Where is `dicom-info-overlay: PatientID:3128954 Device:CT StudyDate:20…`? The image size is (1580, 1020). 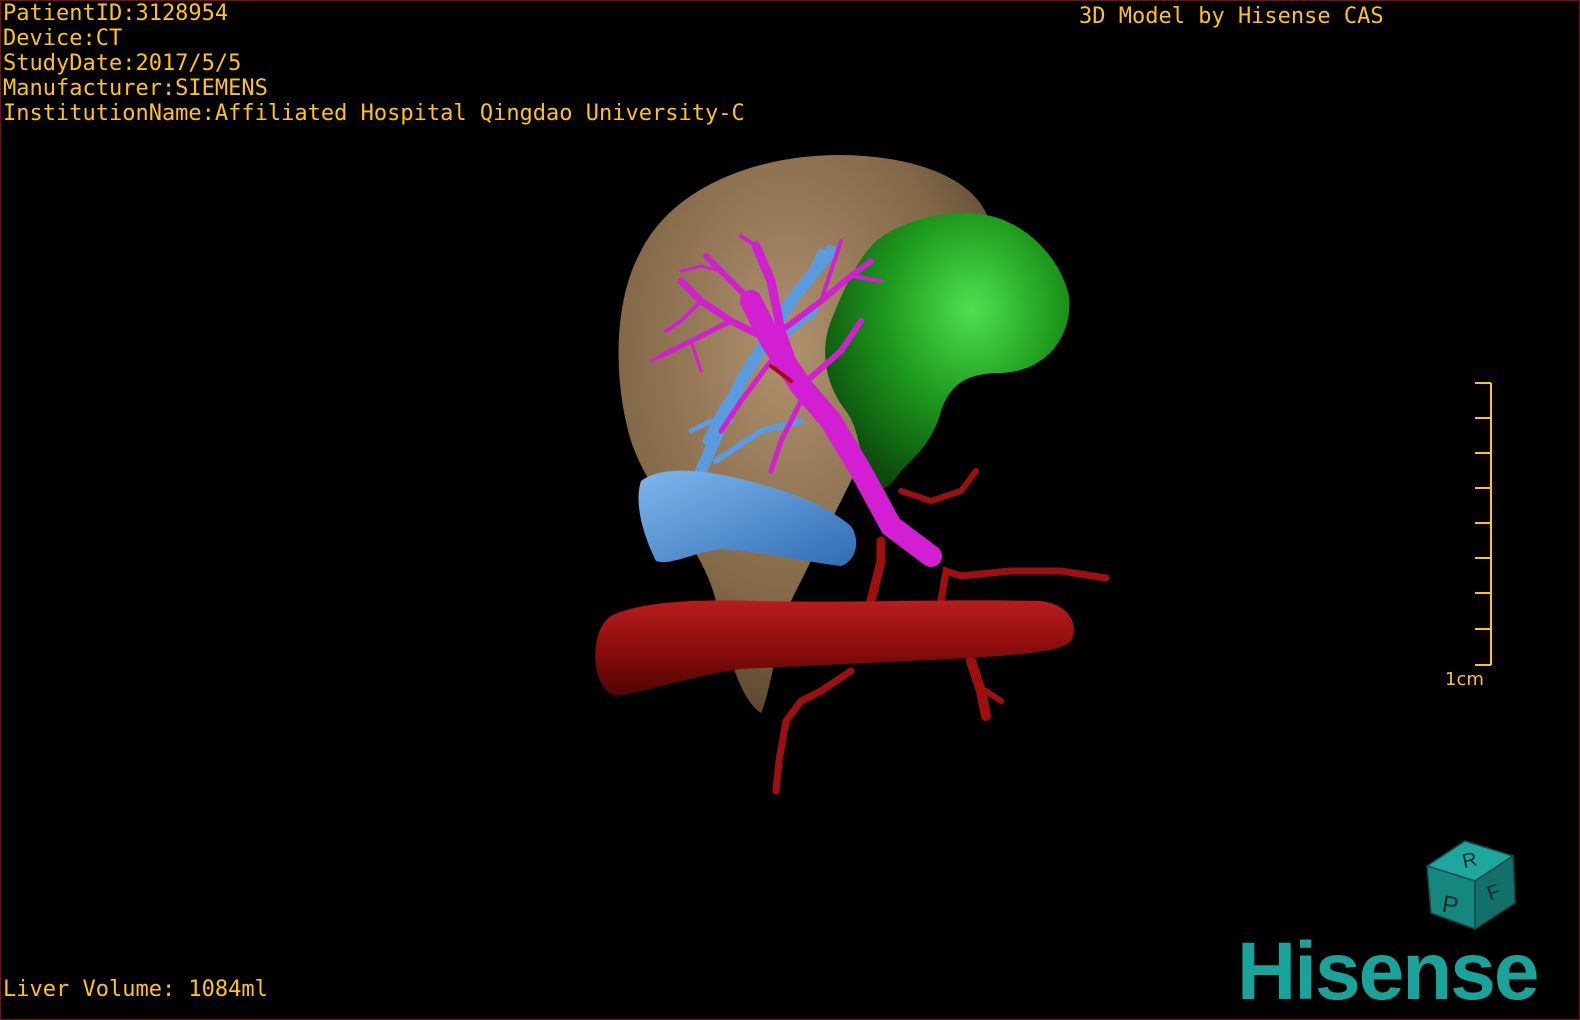
dicom-info-overlay: PatientID:3128954 Device:CT StudyDate:20… is located at coordinates (373, 63).